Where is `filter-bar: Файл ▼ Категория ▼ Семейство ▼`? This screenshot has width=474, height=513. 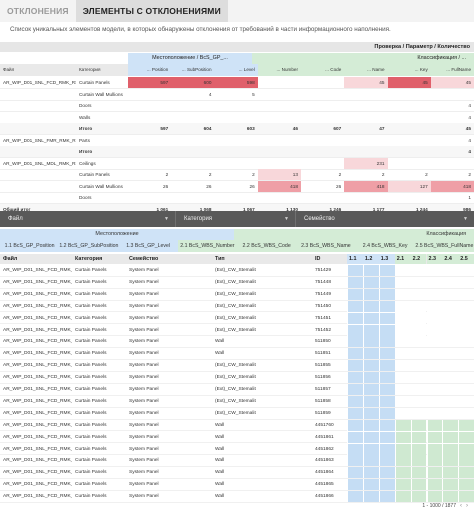 filter-bar: Файл ▼ Категория ▼ Семейство ▼ is located at coordinates (237, 219).